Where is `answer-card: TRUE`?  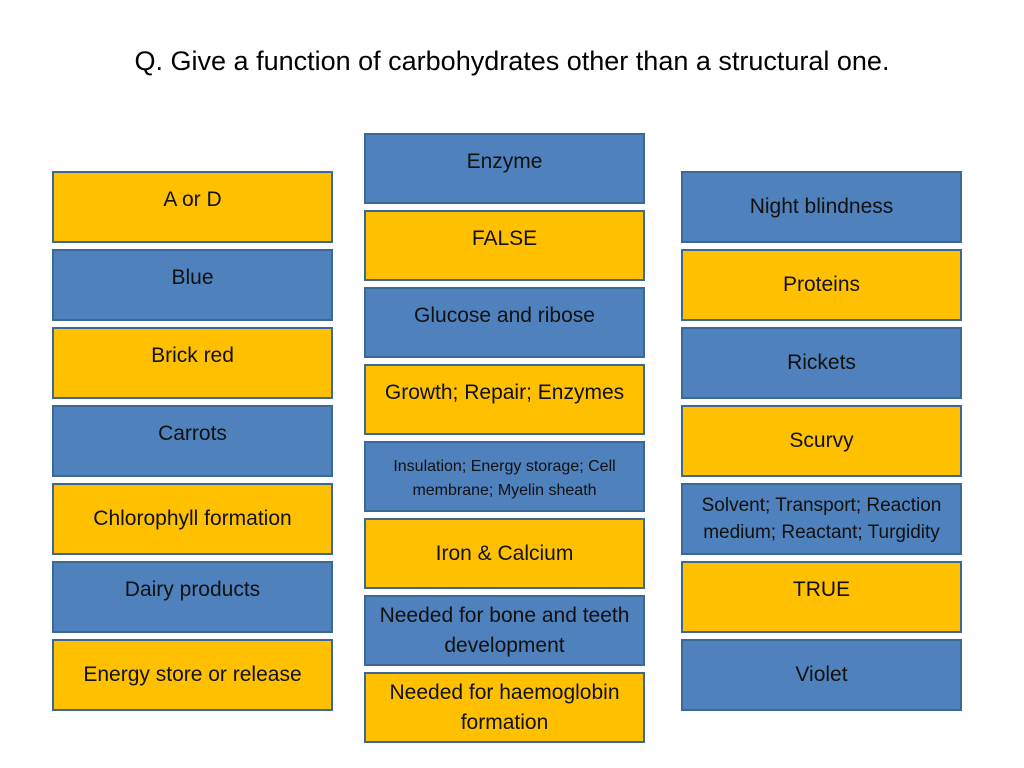
answer-card: TRUE is located at coordinates (821, 597).